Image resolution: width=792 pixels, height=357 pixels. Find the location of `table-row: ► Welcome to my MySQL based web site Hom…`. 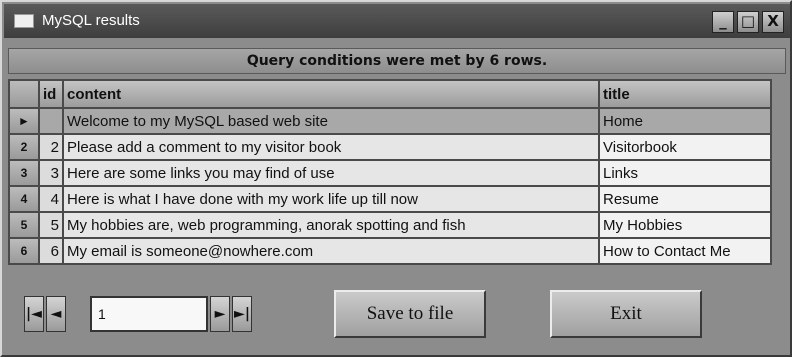

table-row: ► Welcome to my MySQL based web site Hom… is located at coordinates (390, 121).